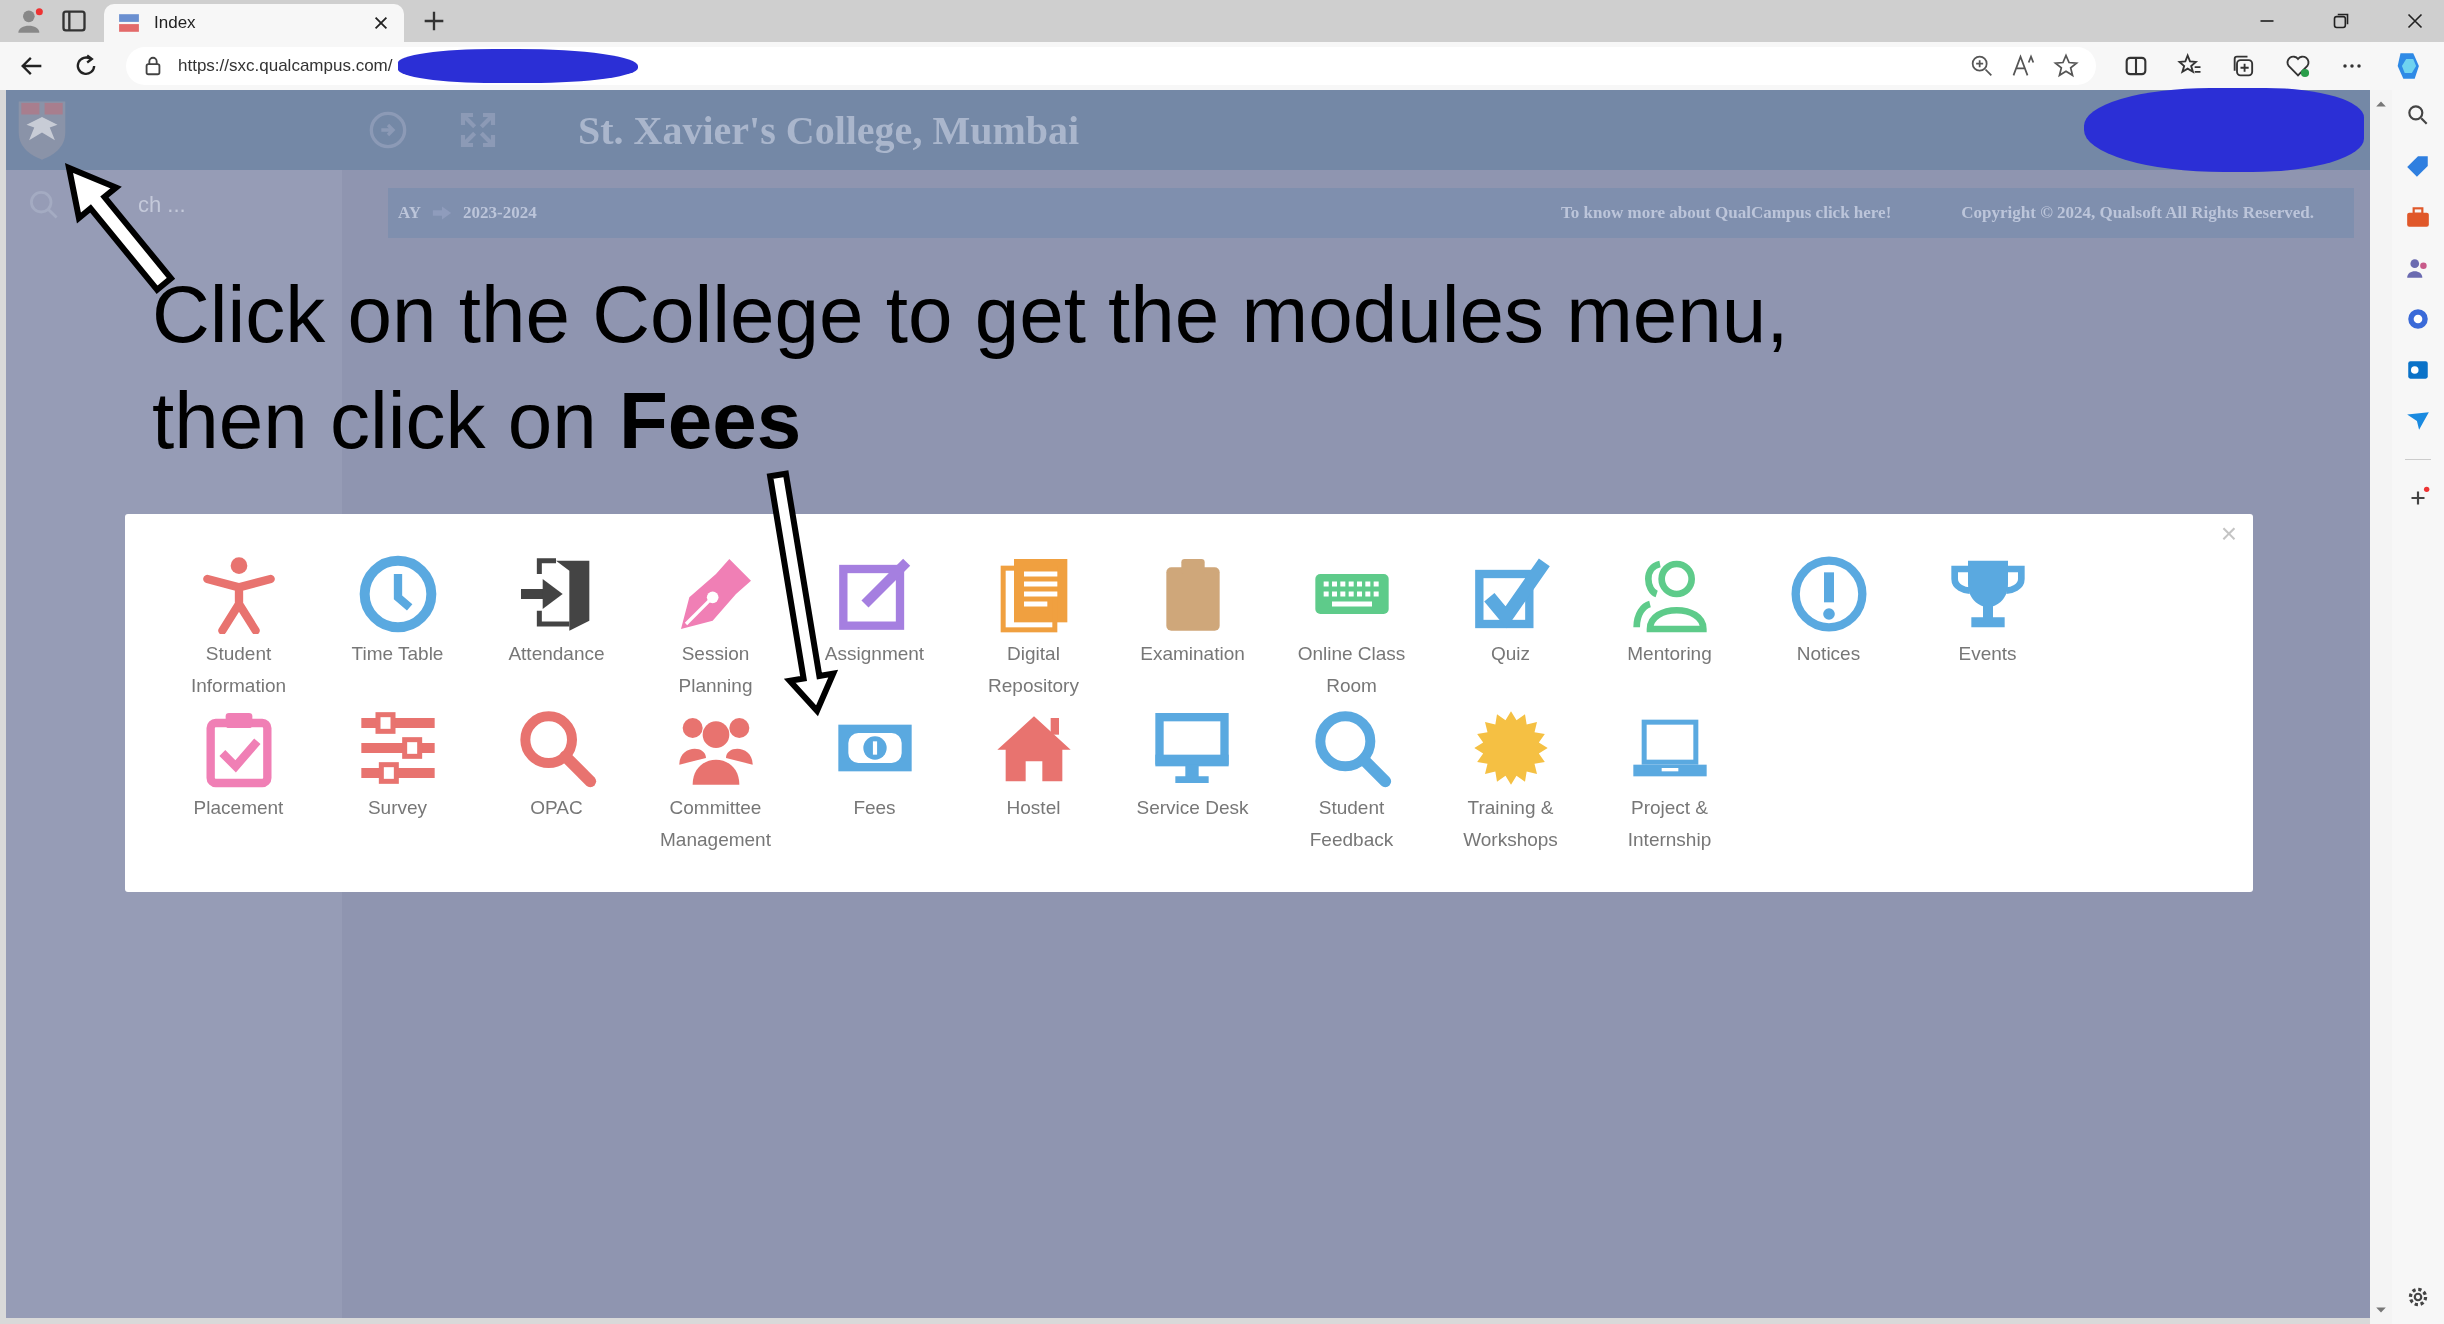  I want to click on copyright-text: Copyright © 2024, Qualsoft All Rights Reserved., so click(2137, 213).